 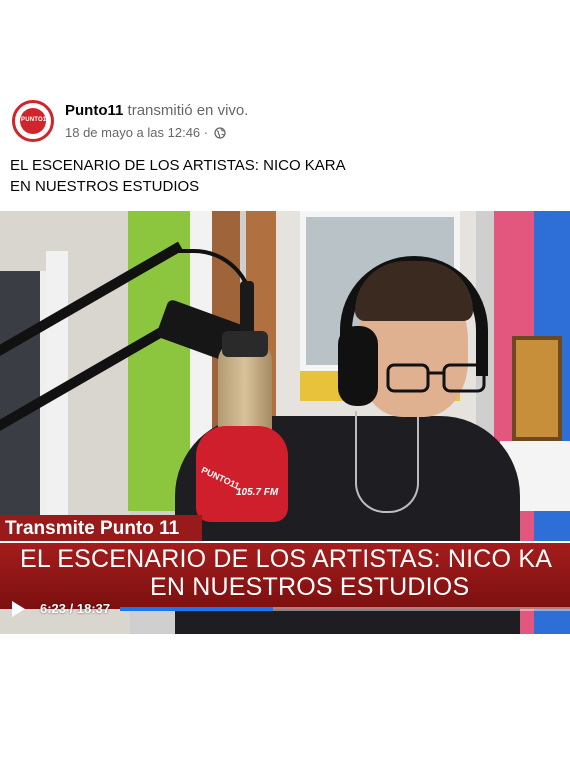 What do you see at coordinates (178, 165) in the screenshot?
I see `post-text-line-1: EL ESCENARIO DE LOS ARTISTAS: NICO KARA` at bounding box center [178, 165].